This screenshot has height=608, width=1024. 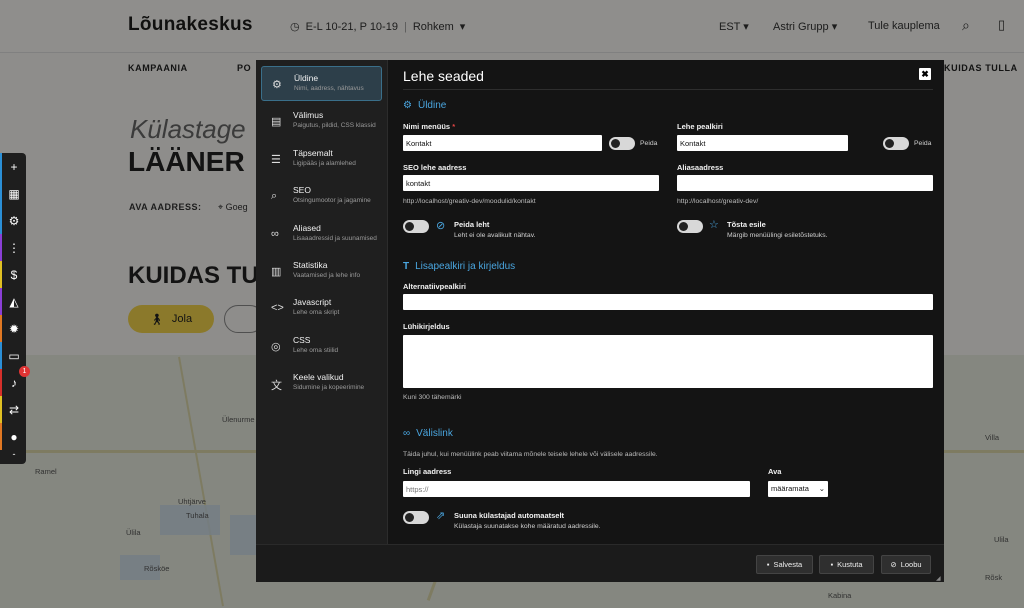 I want to click on short-desc-textarea, so click(x=668, y=361).